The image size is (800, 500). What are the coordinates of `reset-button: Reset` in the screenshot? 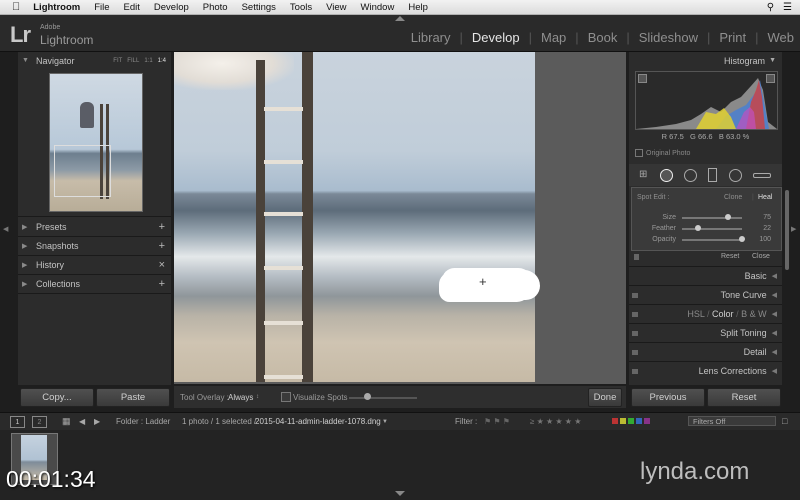 It's located at (744, 397).